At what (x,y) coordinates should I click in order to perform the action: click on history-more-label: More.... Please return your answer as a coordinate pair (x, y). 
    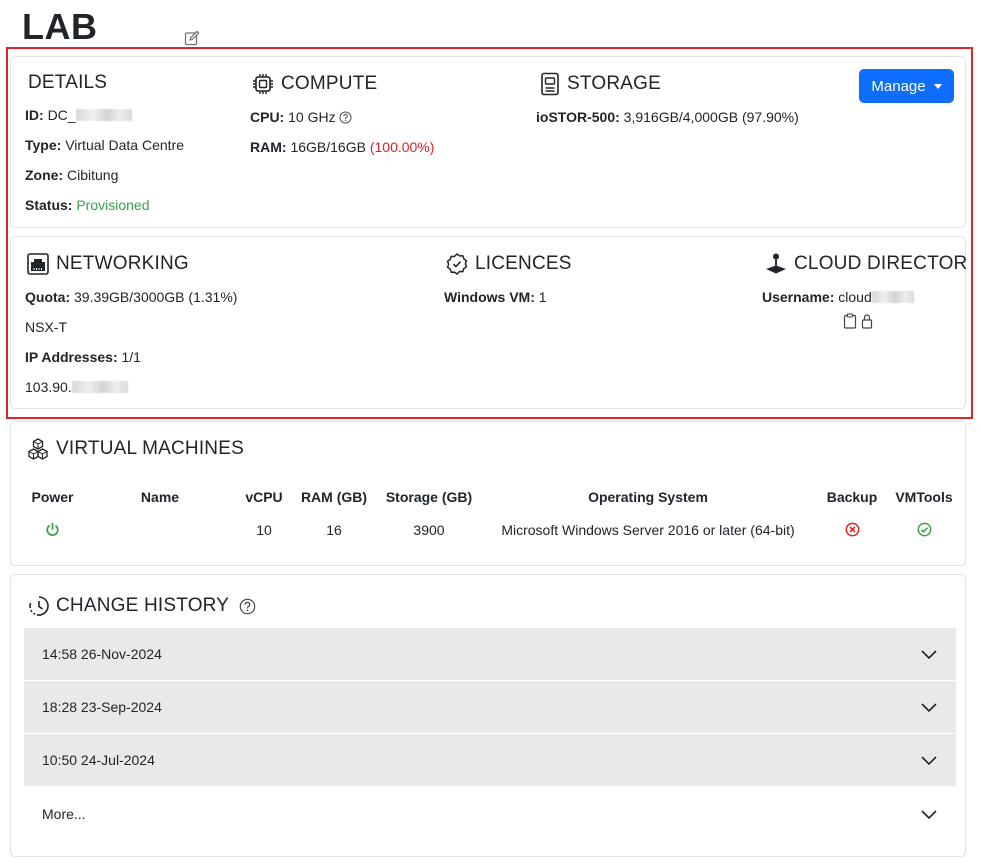
    Looking at the image, I should click on (64, 814).